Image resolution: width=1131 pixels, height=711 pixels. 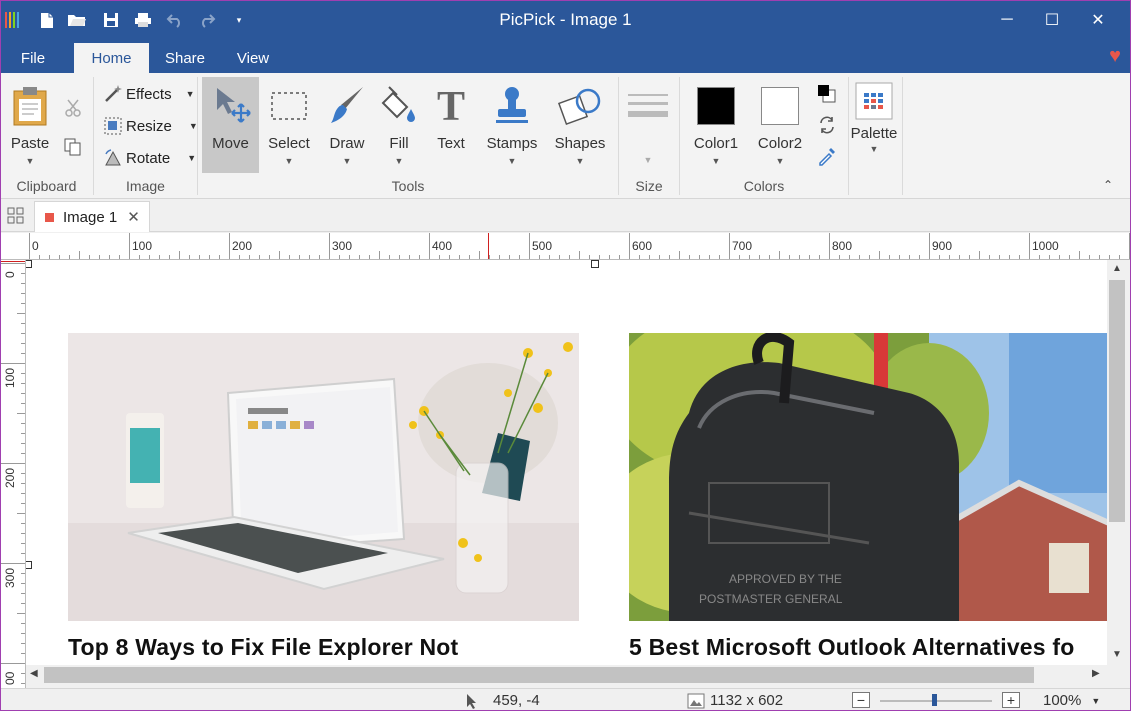 I want to click on customize-dropdown-icon: ▾, so click(x=239, y=20).